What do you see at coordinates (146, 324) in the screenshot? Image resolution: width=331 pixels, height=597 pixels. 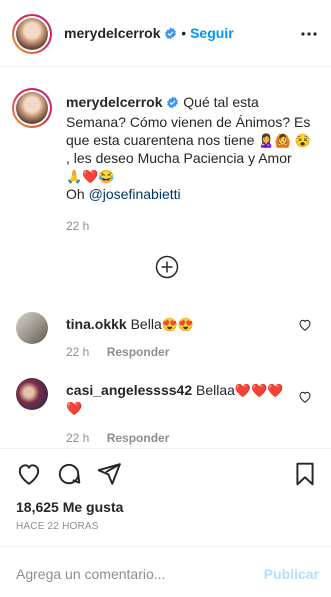 I see `comment-text: Bella` at bounding box center [146, 324].